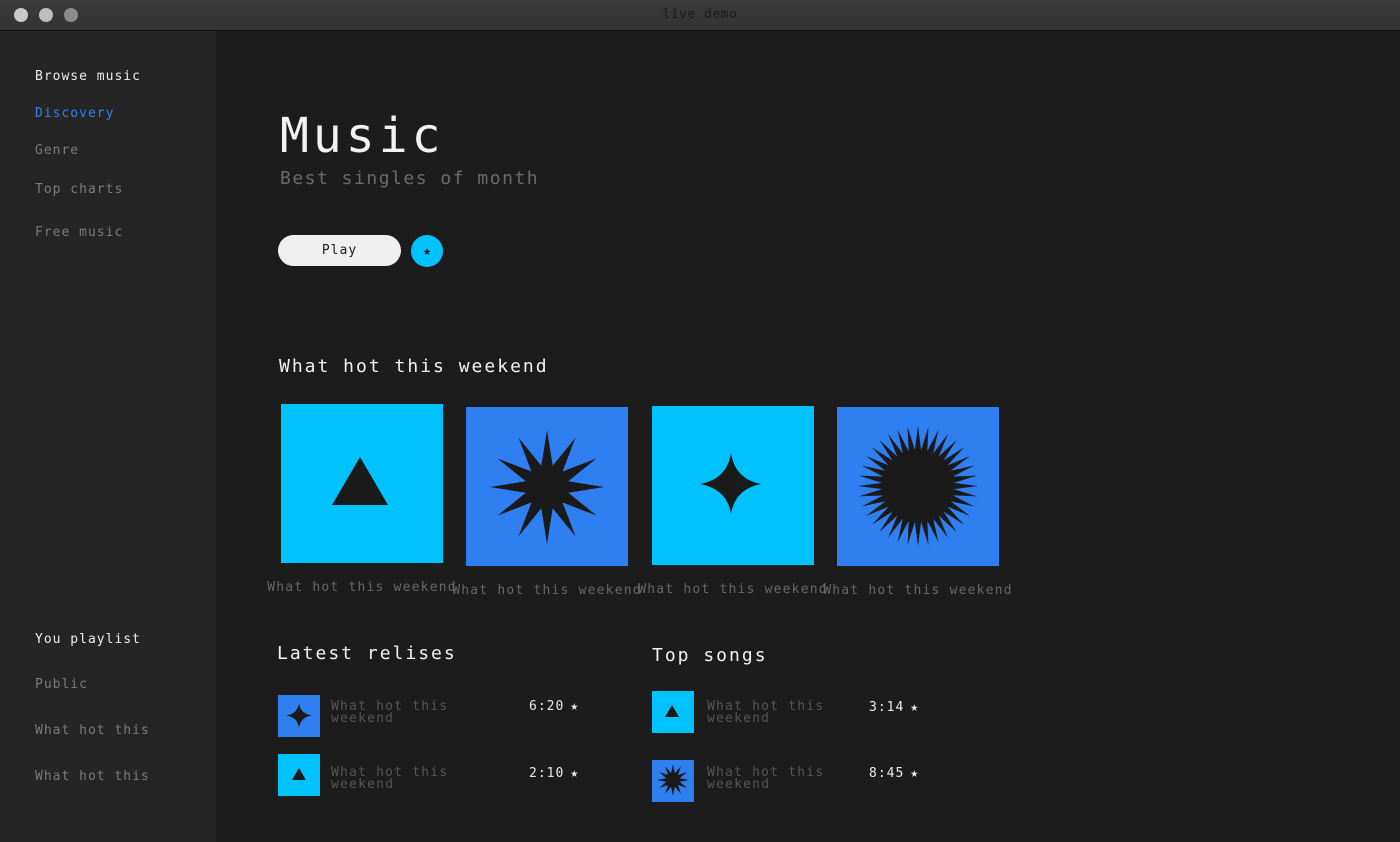 Image resolution: width=1400 pixels, height=842 pixels. I want to click on page-subtitle: Best singles of month, so click(410, 178).